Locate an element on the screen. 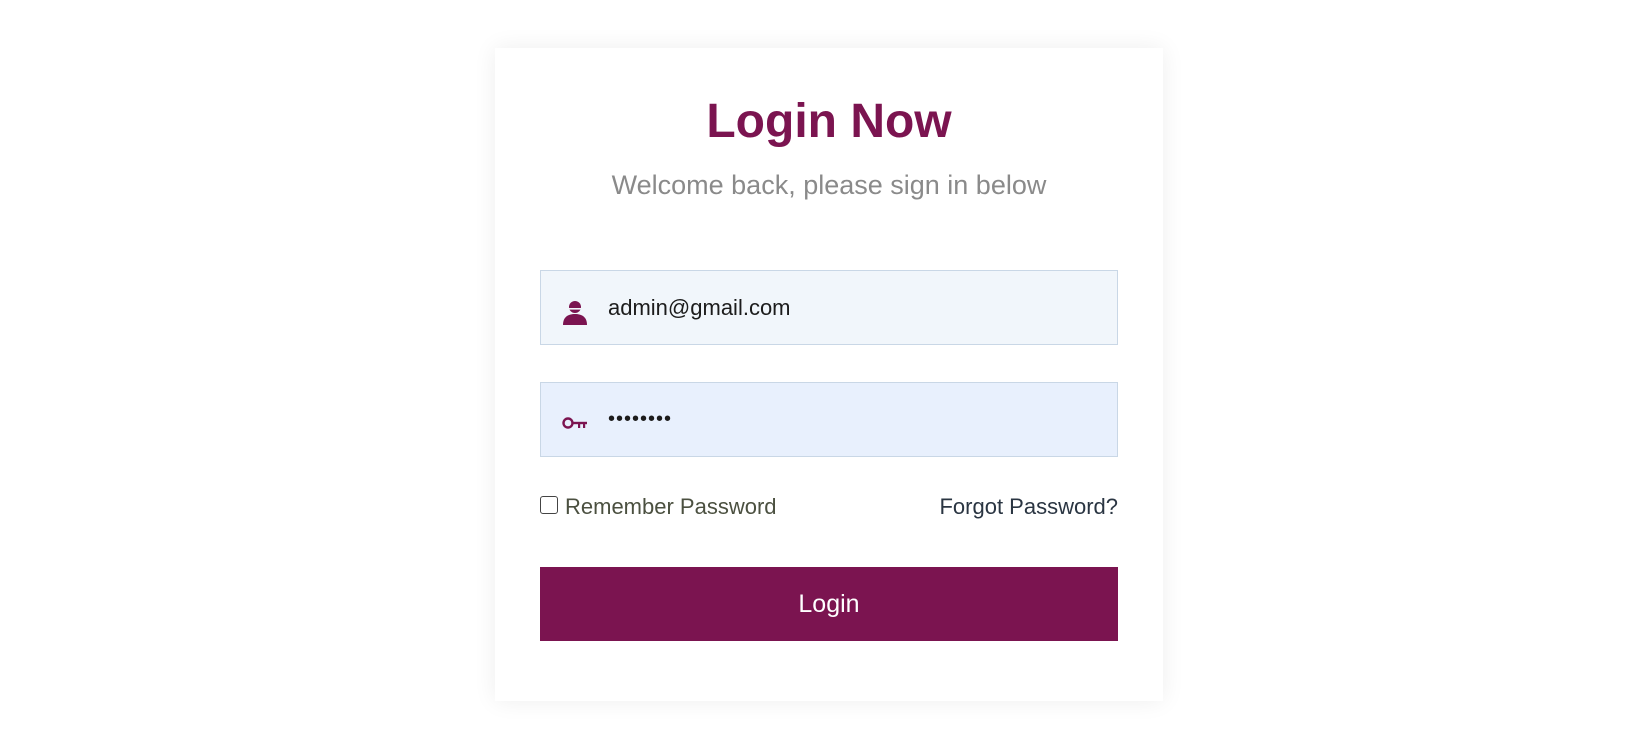  login-button: Login is located at coordinates (829, 604).